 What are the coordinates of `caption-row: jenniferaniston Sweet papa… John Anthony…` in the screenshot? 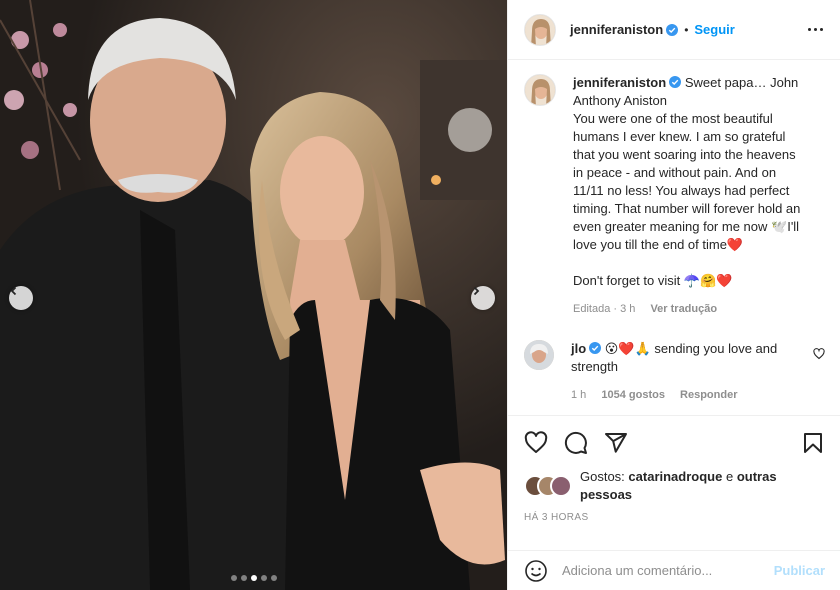 It's located at (674, 196).